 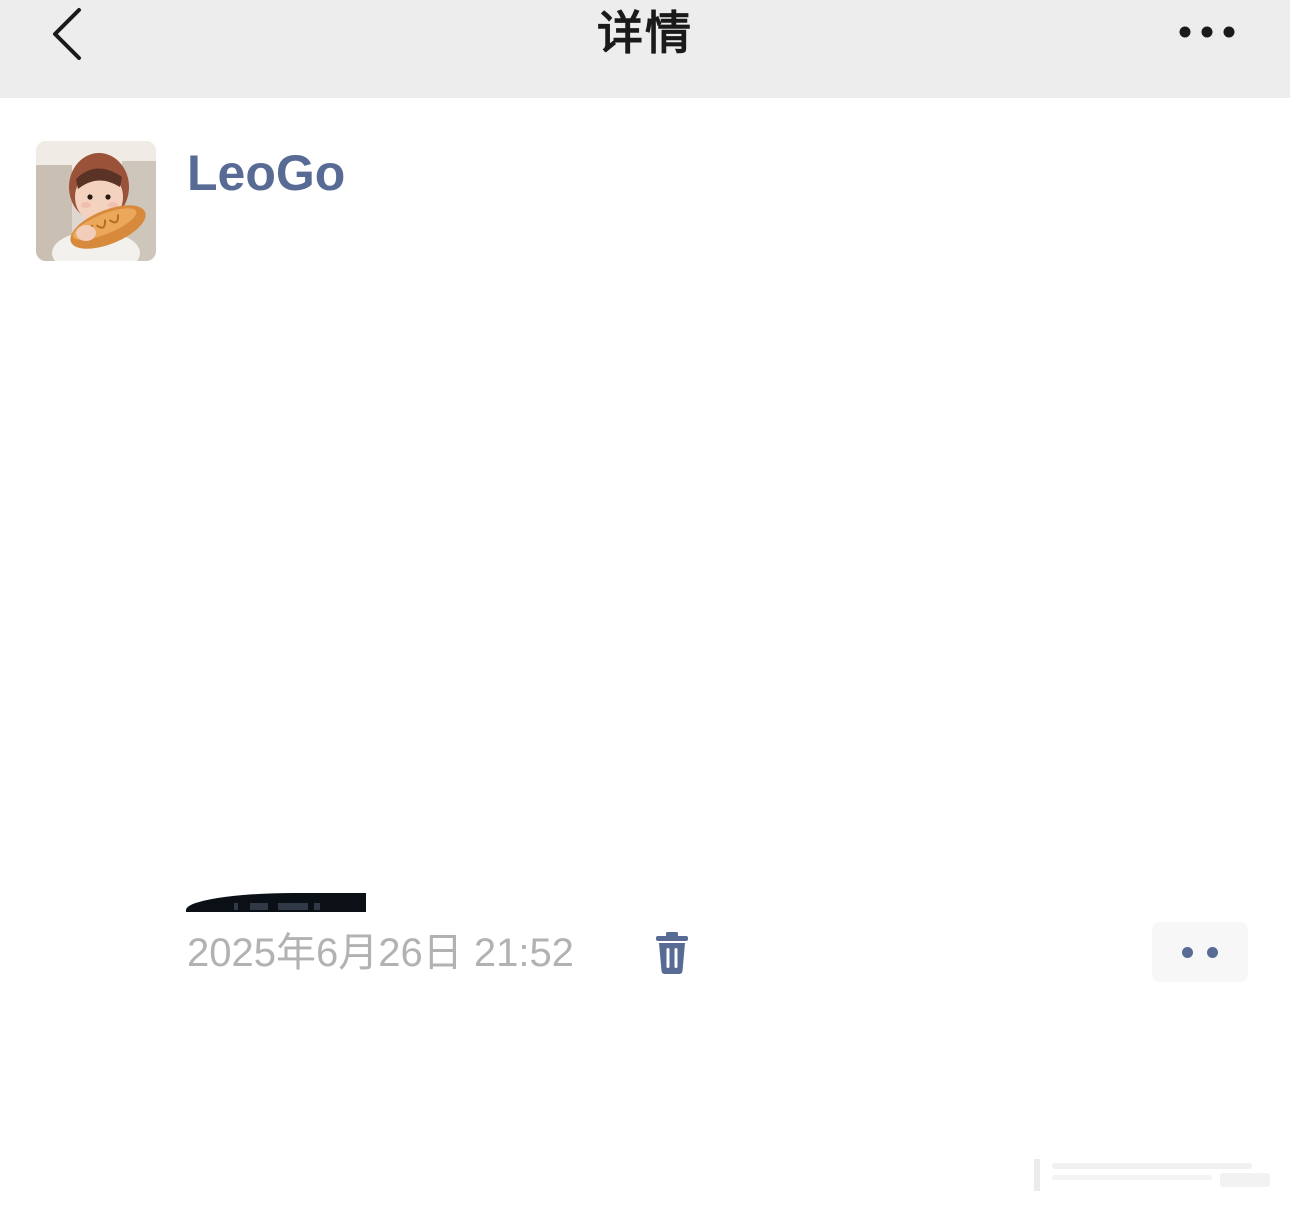 What do you see at coordinates (276, 902) in the screenshot?
I see `post-image-fragment` at bounding box center [276, 902].